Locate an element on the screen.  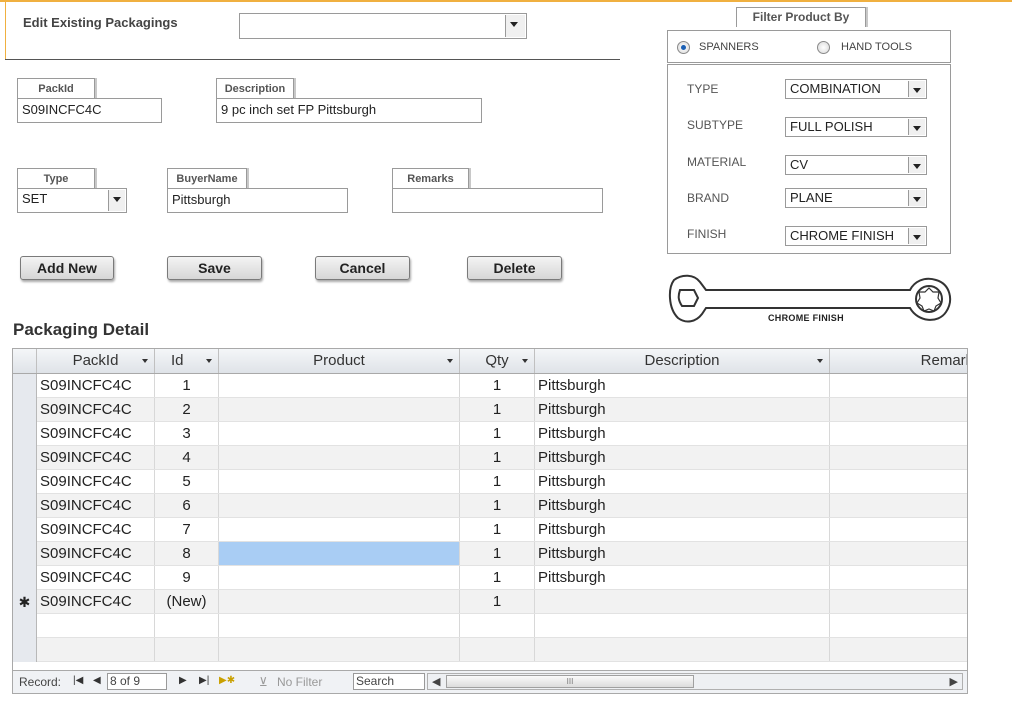
cell-id: 5 is located at coordinates (187, 481).